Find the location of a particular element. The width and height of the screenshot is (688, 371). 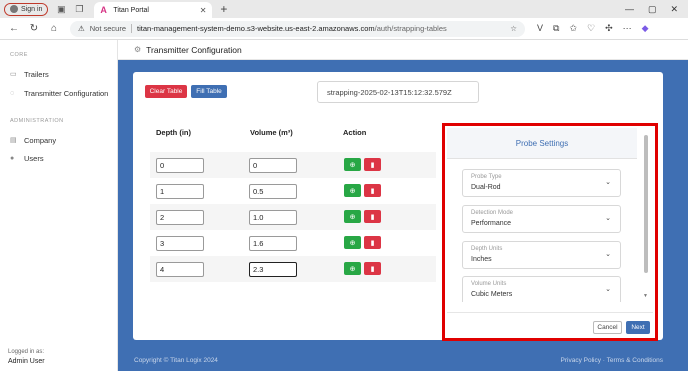

clear-table-button: Clear Table is located at coordinates (166, 91).